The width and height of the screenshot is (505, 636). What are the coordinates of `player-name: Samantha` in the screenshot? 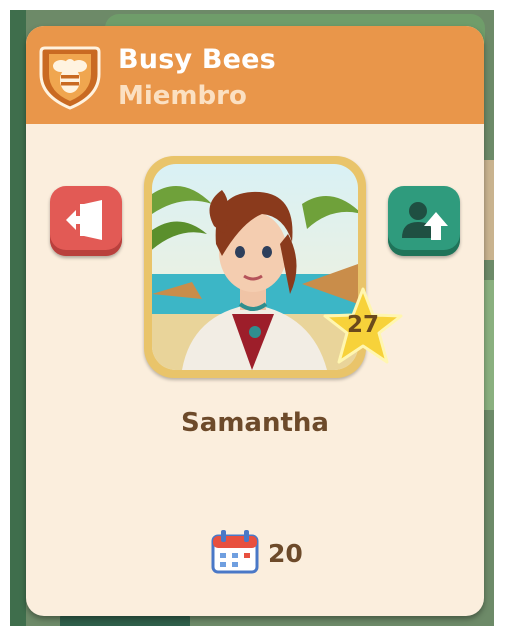 It's located at (255, 423).